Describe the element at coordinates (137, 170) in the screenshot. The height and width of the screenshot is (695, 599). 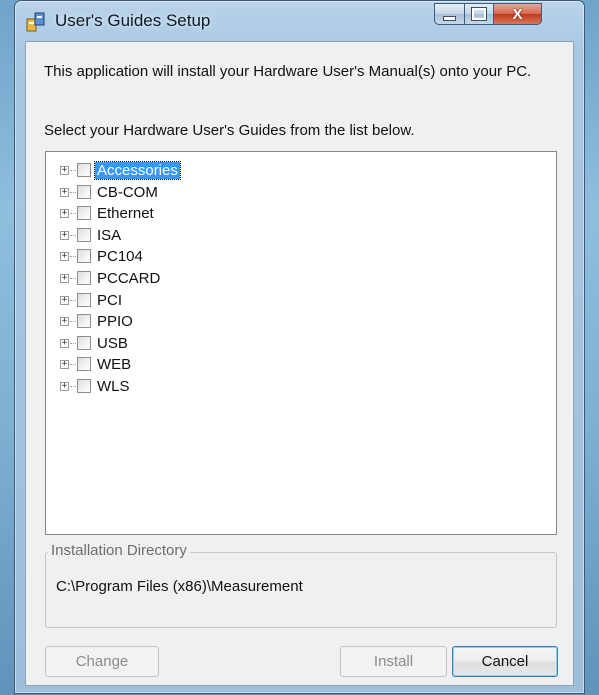
I see `tree-item-label: Accessories` at that location.